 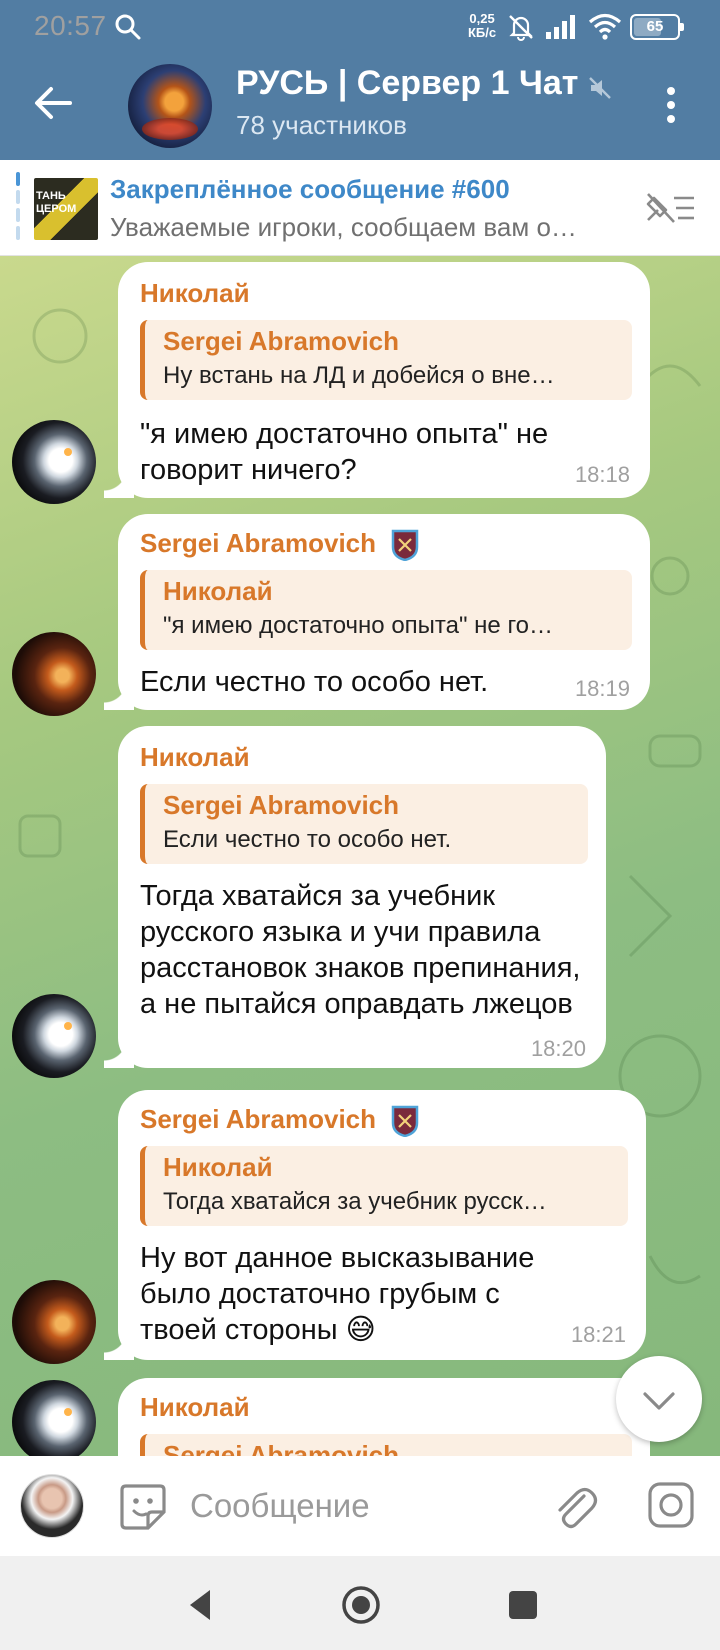 I want to click on pinned-title: Закреплённое сообщение #600, so click(x=310, y=189).